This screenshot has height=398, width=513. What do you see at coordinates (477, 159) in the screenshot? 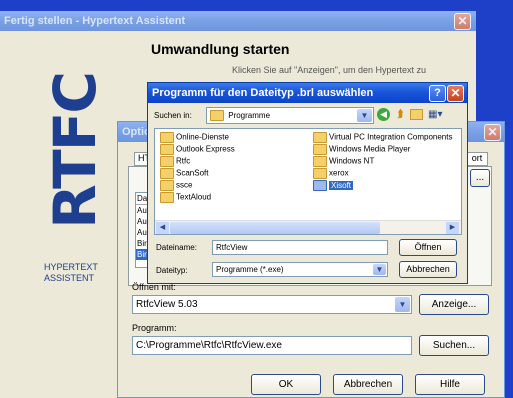
I see `tab-export: ort` at bounding box center [477, 159].